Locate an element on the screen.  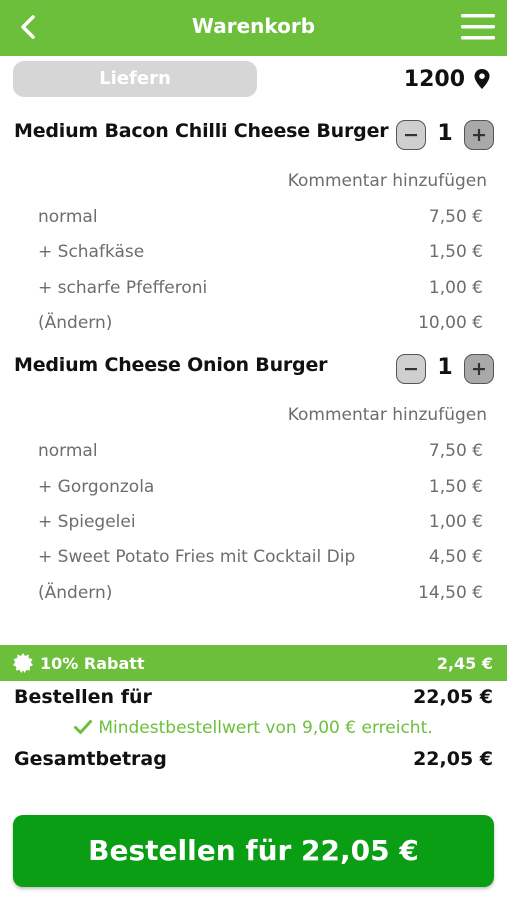
cart-item-name: Medium Cheese Onion Burger is located at coordinates (171, 365).